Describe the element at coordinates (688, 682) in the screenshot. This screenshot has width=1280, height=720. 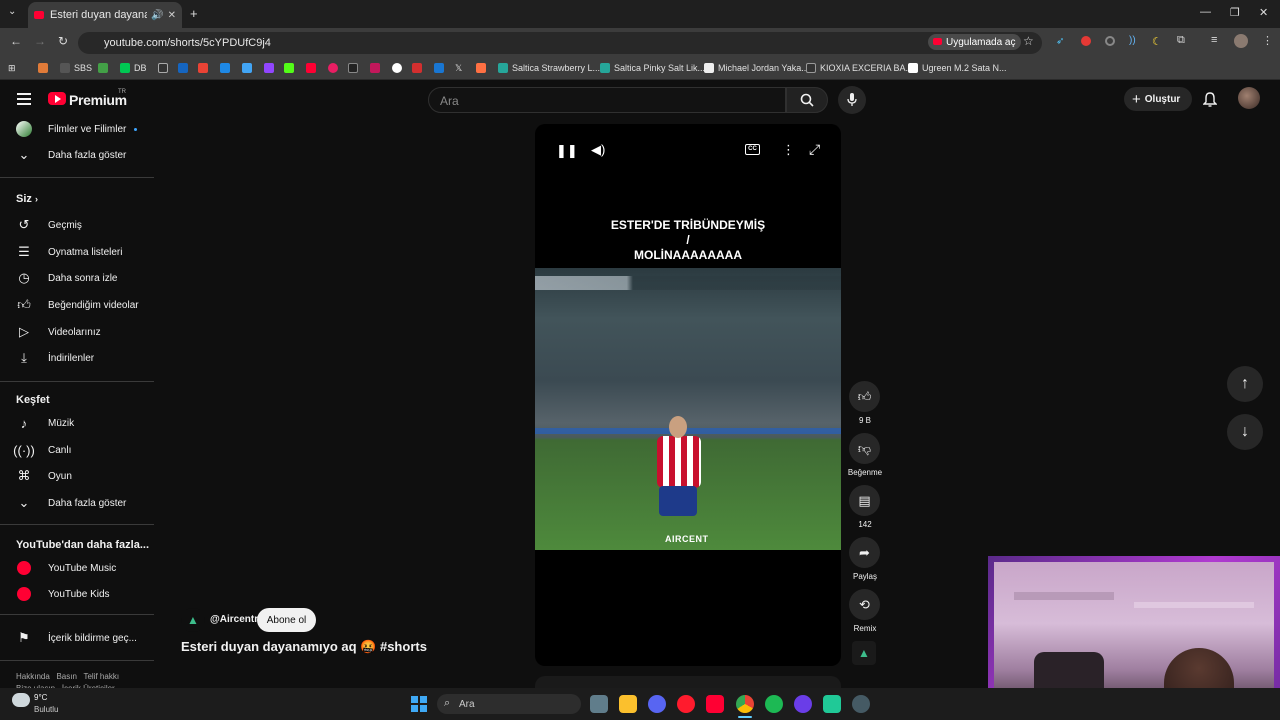
I see `next-short-preview` at that location.